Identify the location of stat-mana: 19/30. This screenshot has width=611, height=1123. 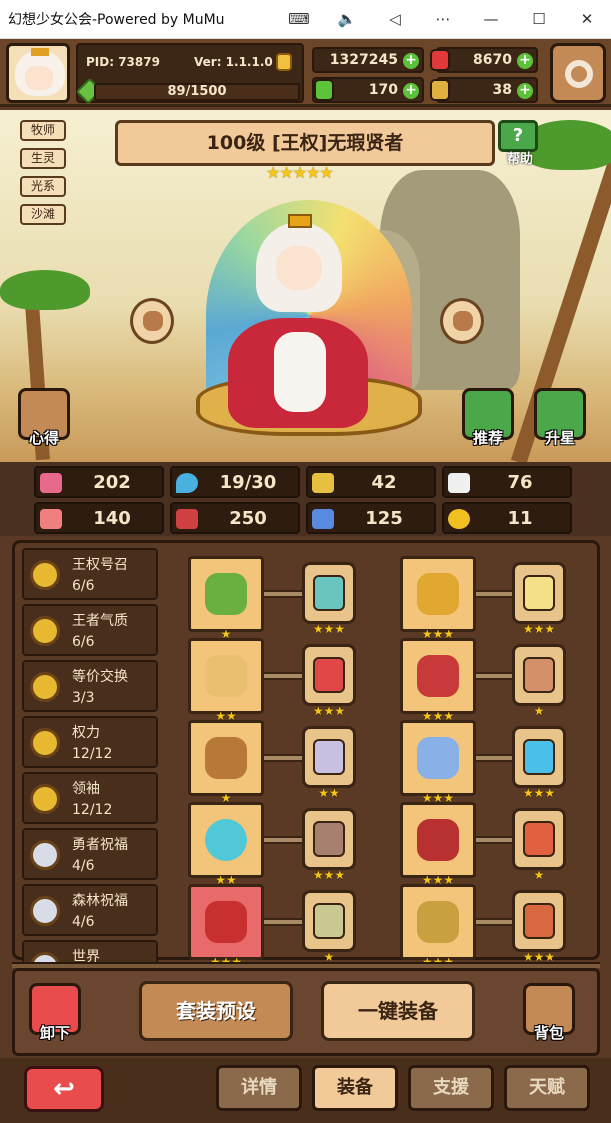
(235, 482).